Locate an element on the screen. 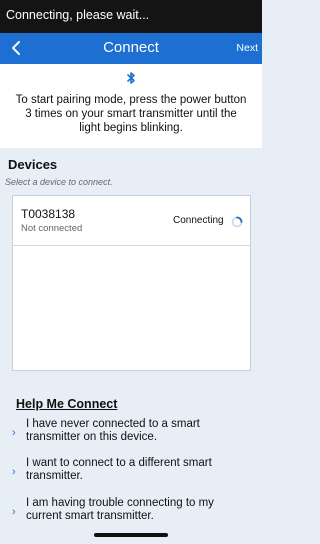 Image resolution: width=320 pixels, height=544 pixels. device-item: T0038138 Not connected Connecting is located at coordinates (131, 221).